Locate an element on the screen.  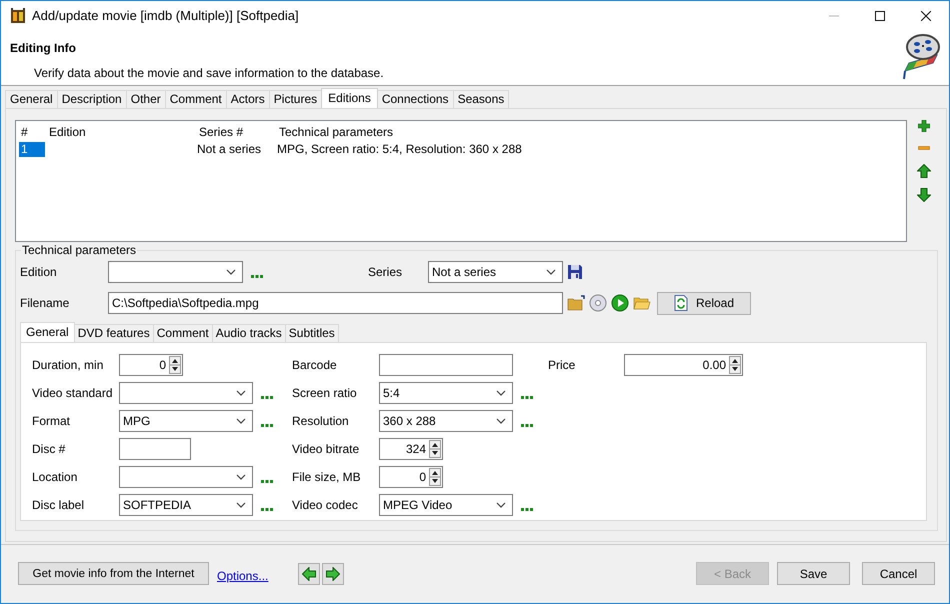
field-label: Filename is located at coordinates (45, 303).